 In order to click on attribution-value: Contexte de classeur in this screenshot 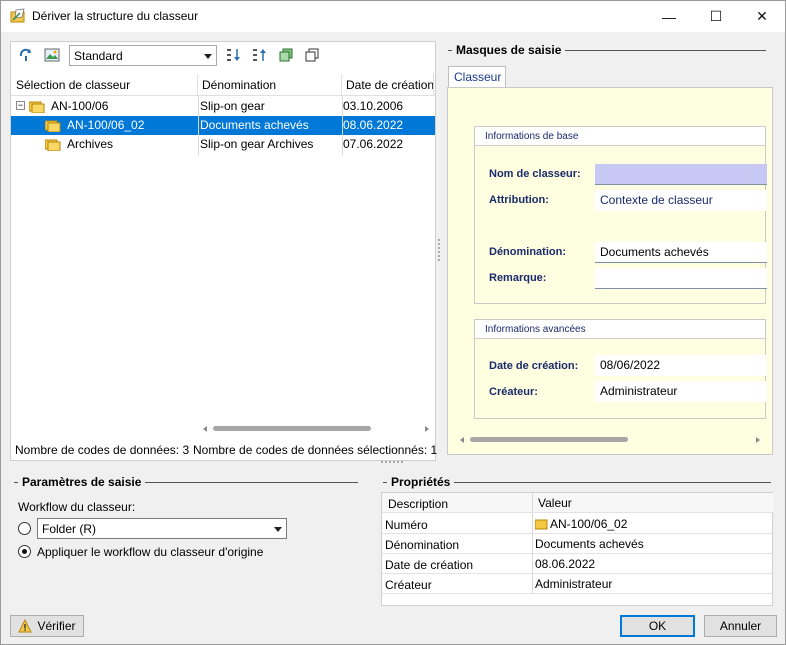, I will do `click(681, 200)`.